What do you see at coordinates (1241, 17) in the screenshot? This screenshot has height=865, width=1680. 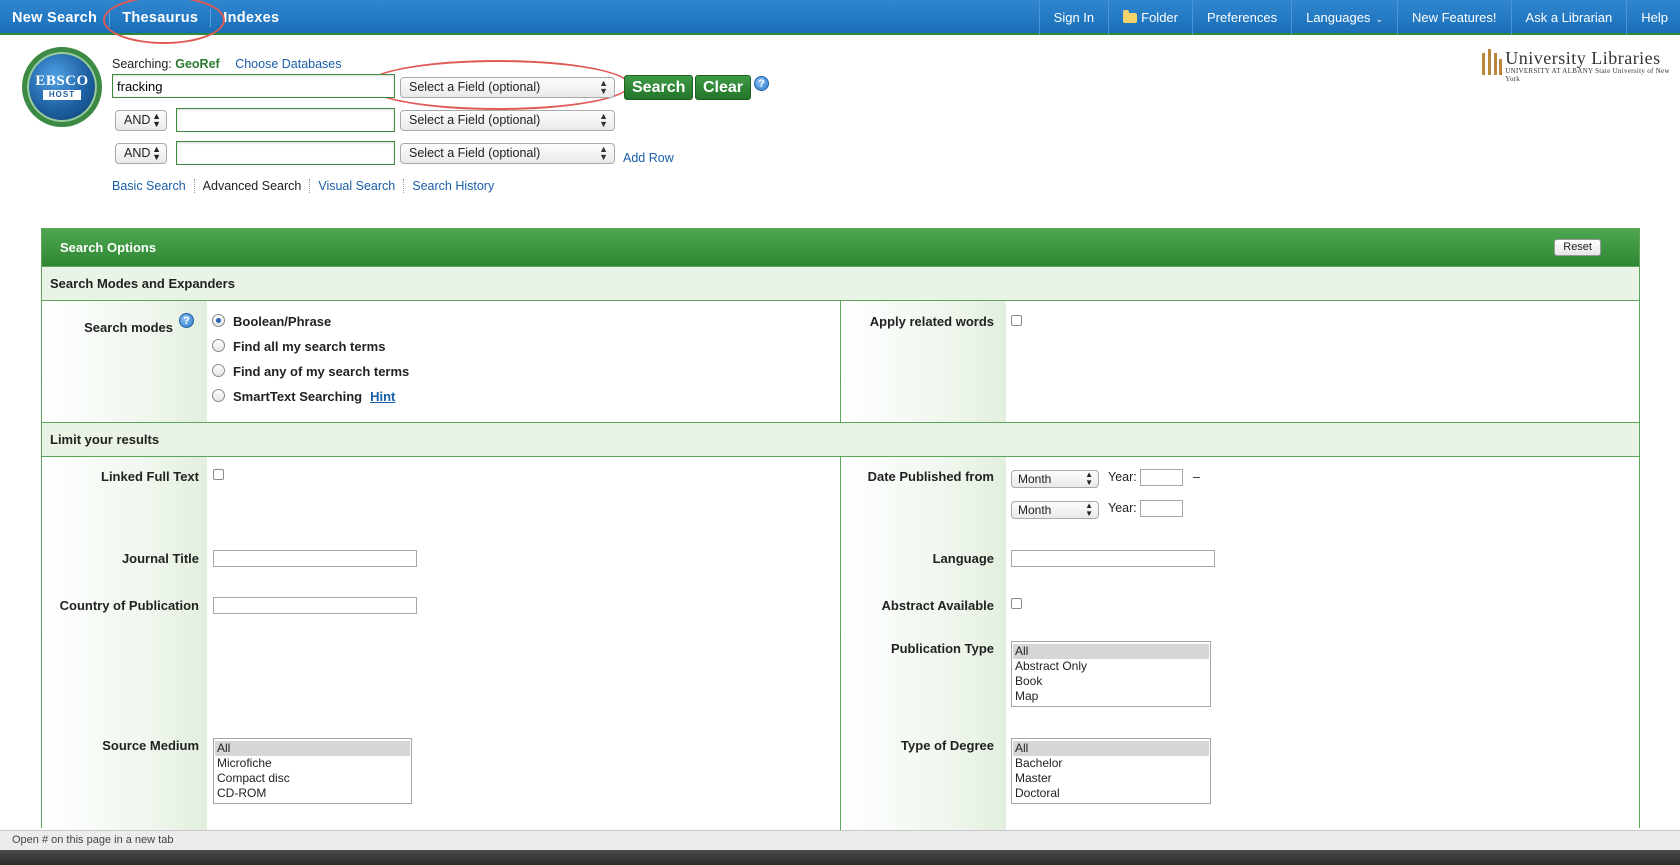 I see `preferences-link: Preferences` at bounding box center [1241, 17].